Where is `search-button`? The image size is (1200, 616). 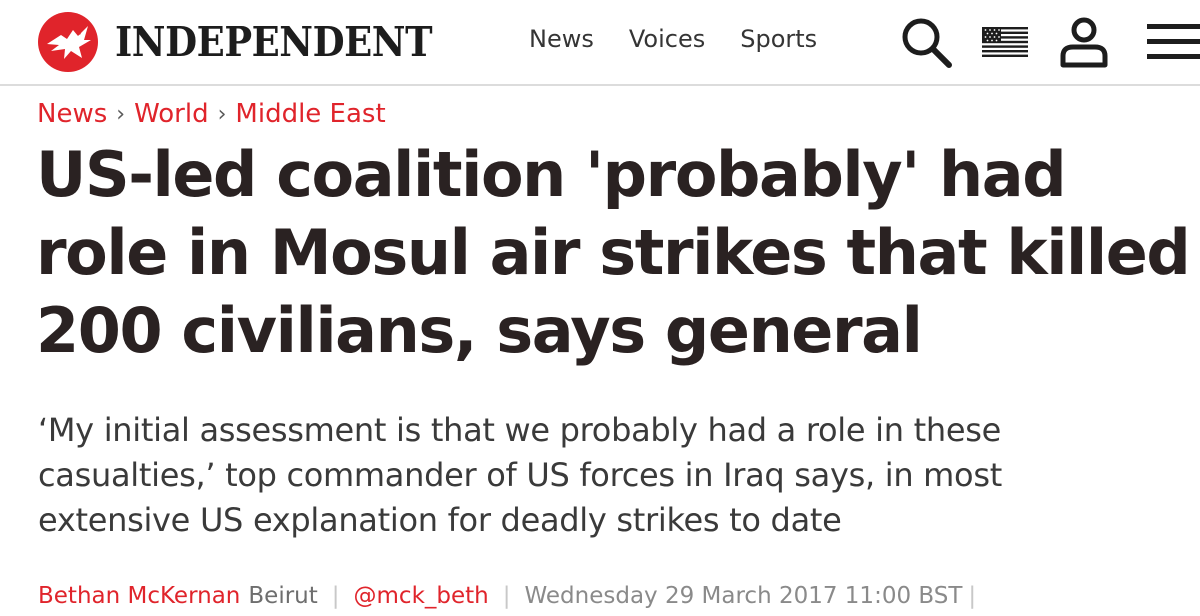 search-button is located at coordinates (926, 42).